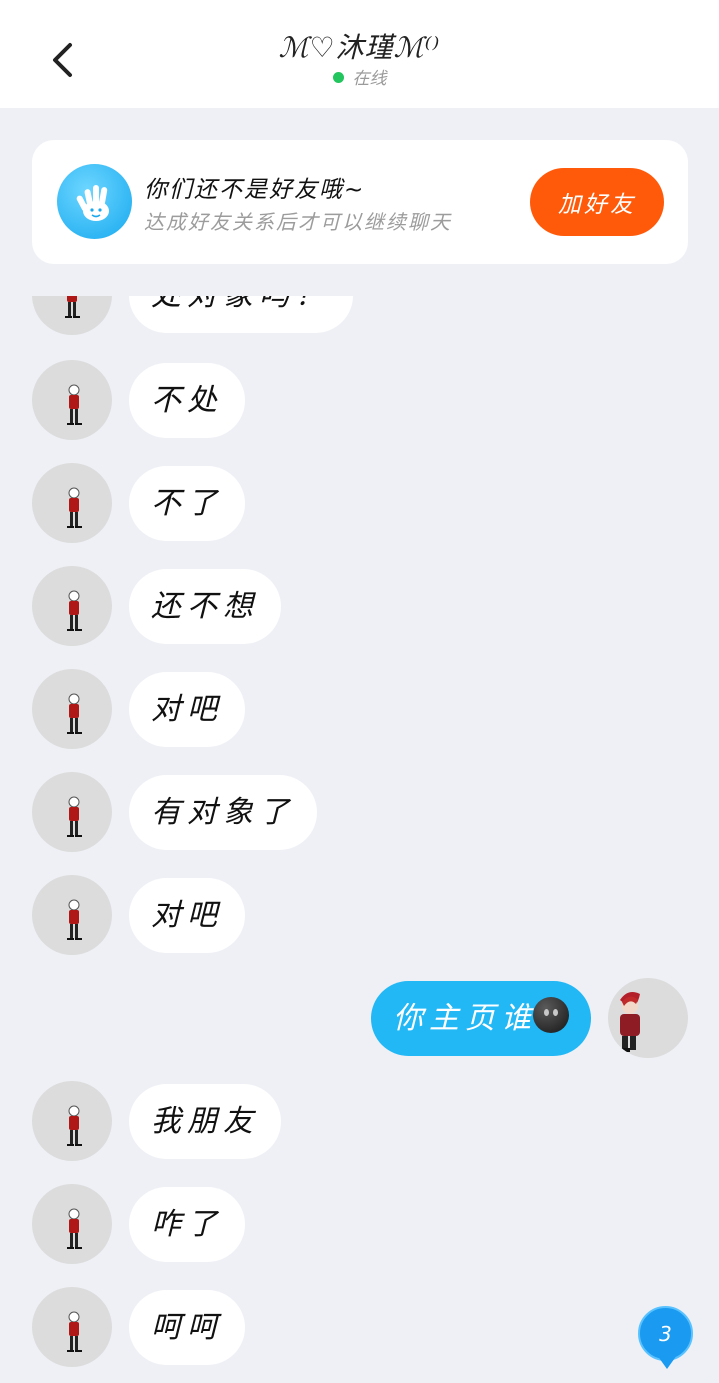 The height and width of the screenshot is (1383, 719). Describe the element at coordinates (359, 400) in the screenshot. I see `message-row: 不处` at that location.